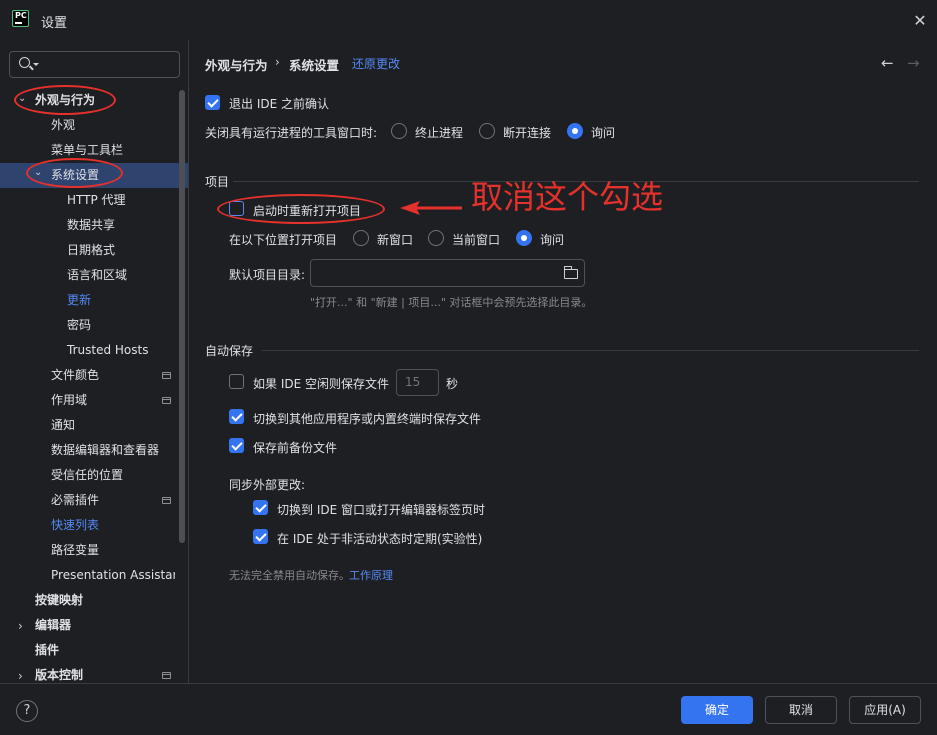  I want to click on cancel-button: 取消, so click(801, 710).